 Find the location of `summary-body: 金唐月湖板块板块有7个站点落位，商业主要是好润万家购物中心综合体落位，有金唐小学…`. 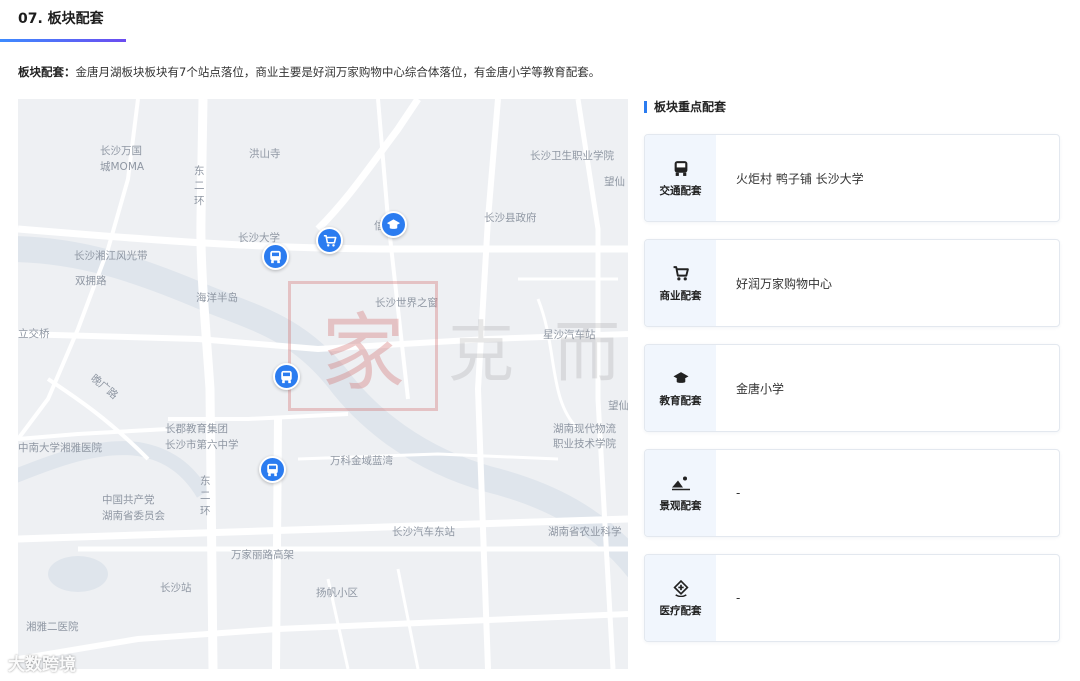

summary-body: 金唐月湖板块板块有7个站点落位，商业主要是好润万家购物中心综合体落位，有金唐小学… is located at coordinates (338, 72).